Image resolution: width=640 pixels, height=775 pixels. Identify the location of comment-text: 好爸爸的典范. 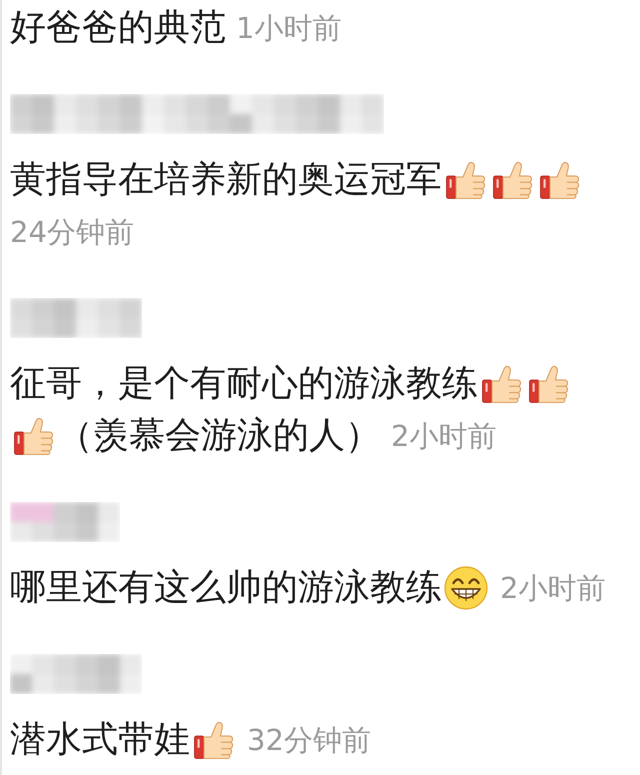
(118, 28).